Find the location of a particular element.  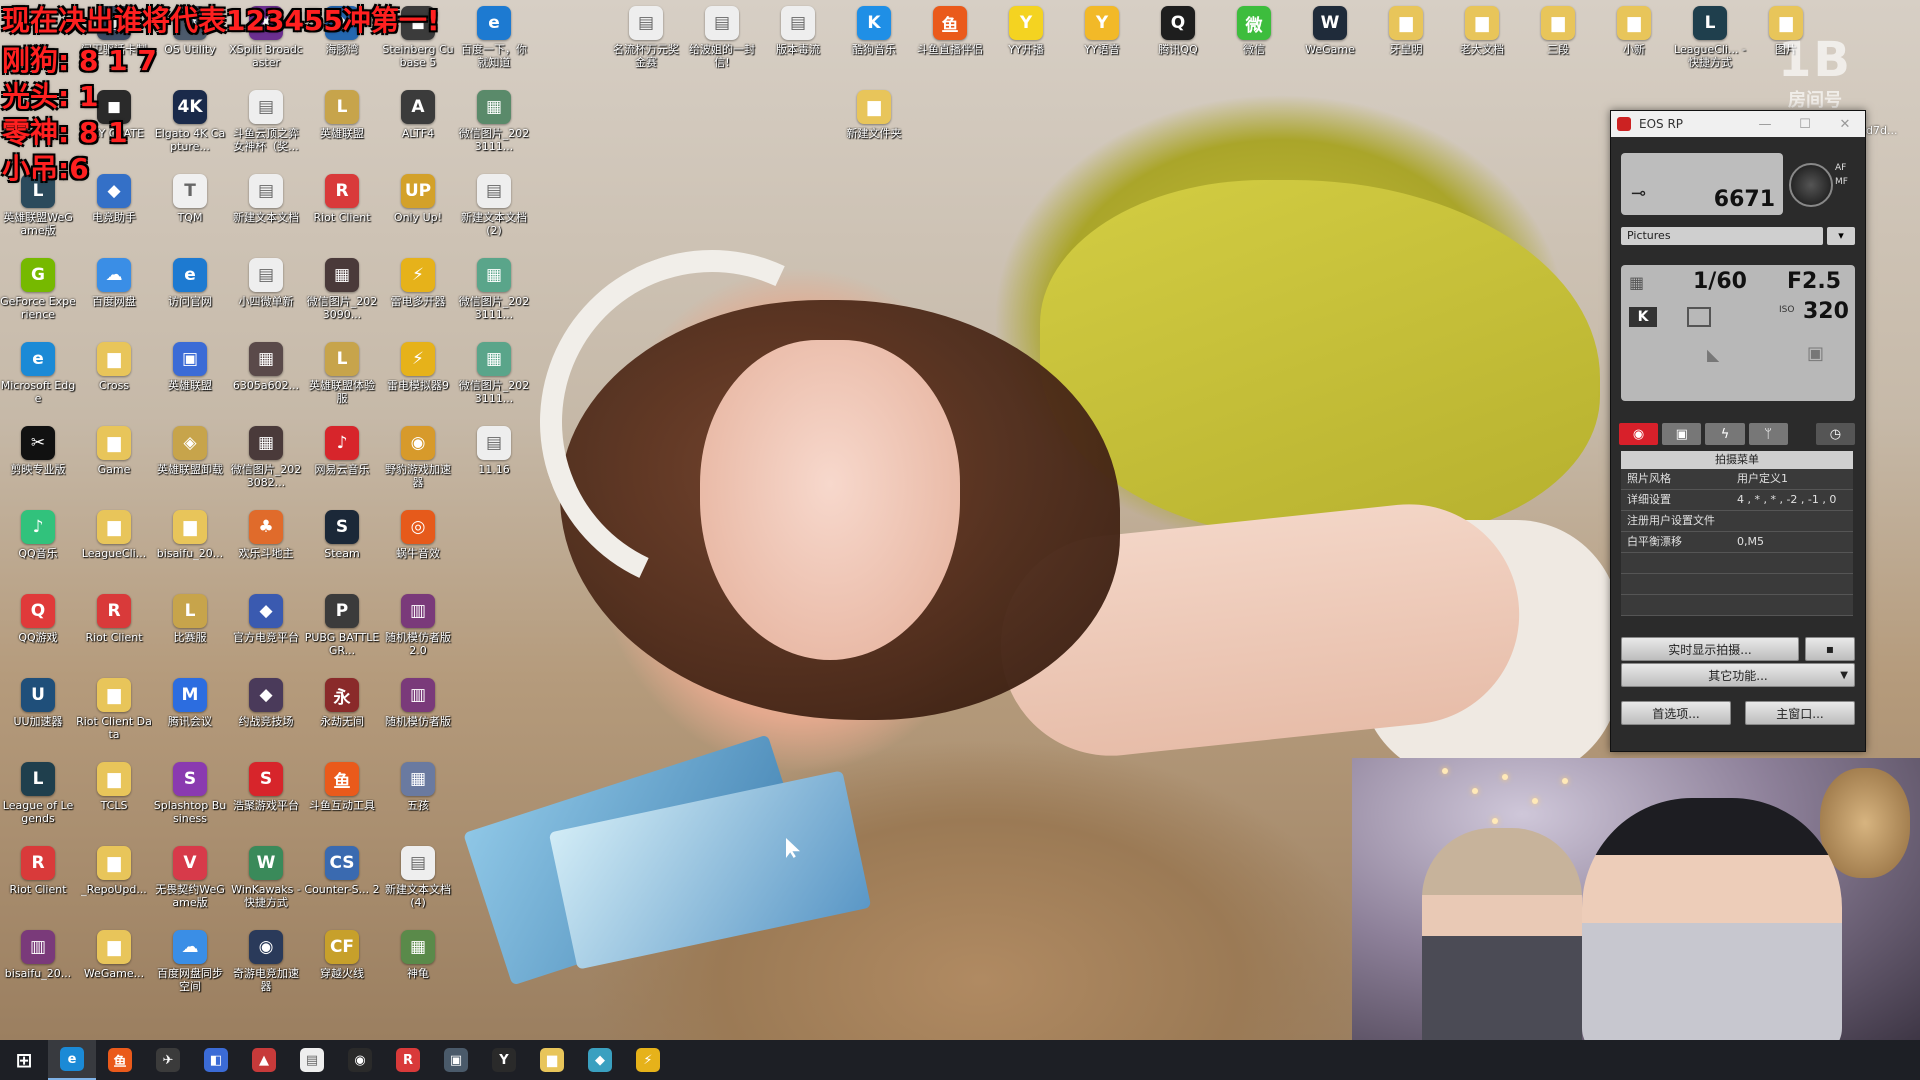

desktop-icon: e 百度一下，你就知道 is located at coordinates (494, 48).